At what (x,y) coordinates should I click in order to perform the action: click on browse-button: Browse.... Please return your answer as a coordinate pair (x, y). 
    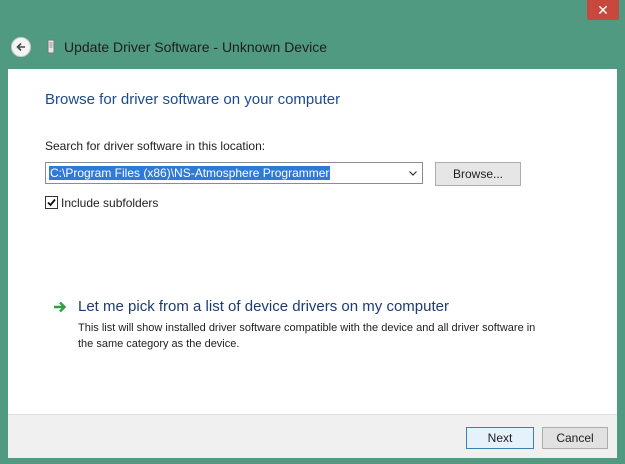
    Looking at the image, I should click on (478, 174).